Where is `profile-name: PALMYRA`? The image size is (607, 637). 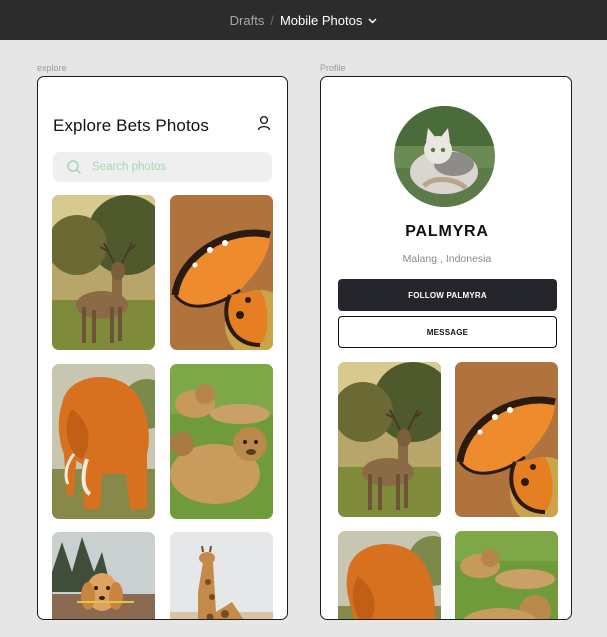 profile-name: PALMYRA is located at coordinates (447, 231).